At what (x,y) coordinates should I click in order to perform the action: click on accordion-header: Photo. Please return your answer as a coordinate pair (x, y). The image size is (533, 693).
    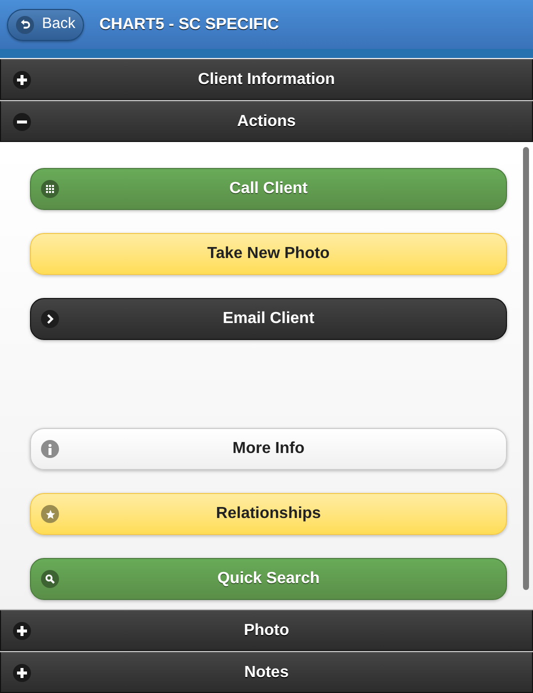
    Looking at the image, I should click on (266, 630).